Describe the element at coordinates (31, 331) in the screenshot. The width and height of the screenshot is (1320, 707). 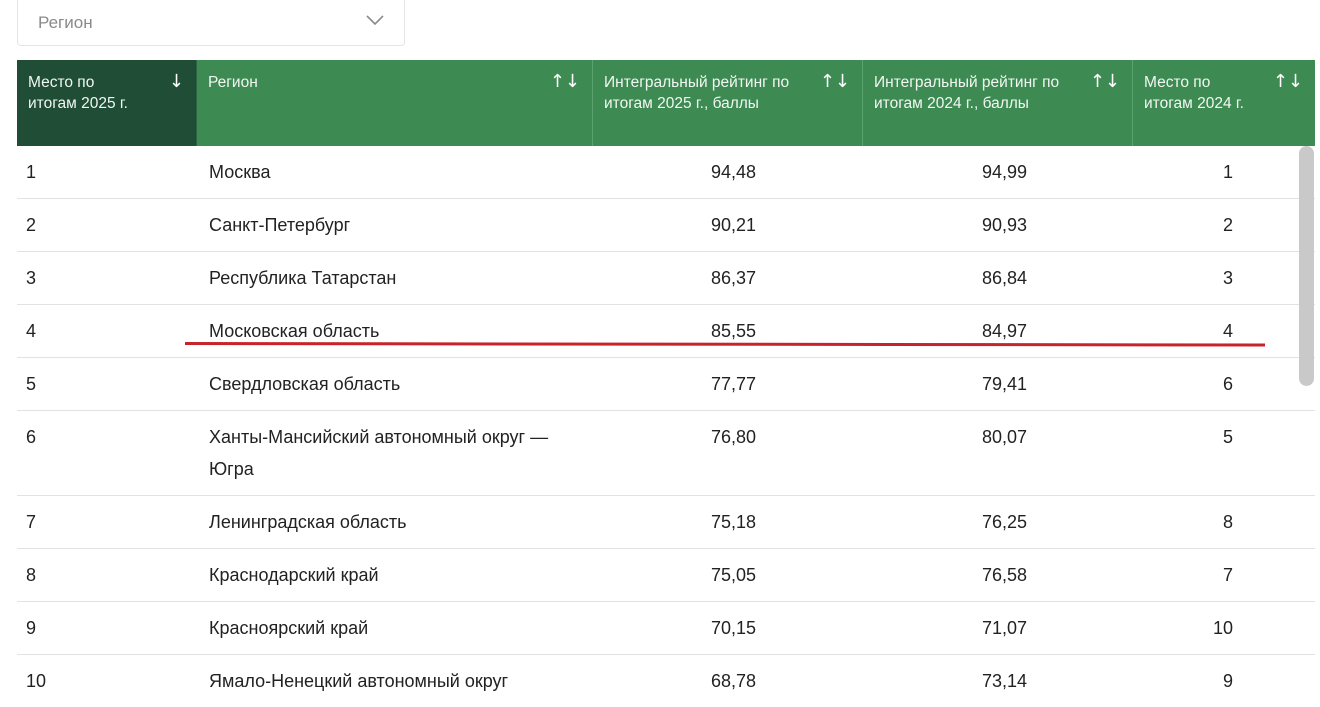
I see `cell-place-2025: 4` at that location.